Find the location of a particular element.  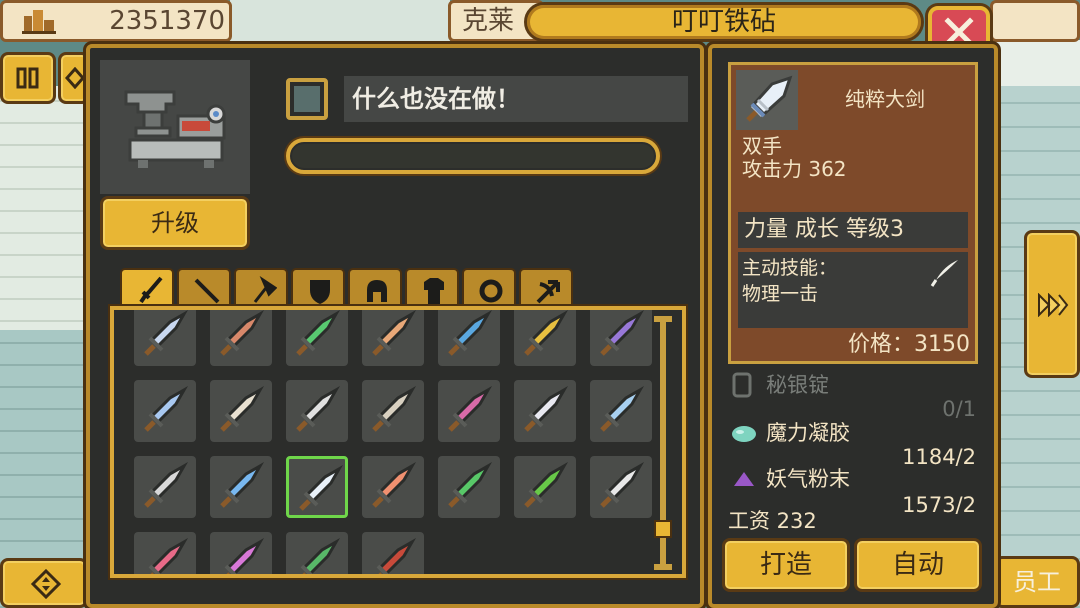

forge-button: 打造 is located at coordinates (786, 565).